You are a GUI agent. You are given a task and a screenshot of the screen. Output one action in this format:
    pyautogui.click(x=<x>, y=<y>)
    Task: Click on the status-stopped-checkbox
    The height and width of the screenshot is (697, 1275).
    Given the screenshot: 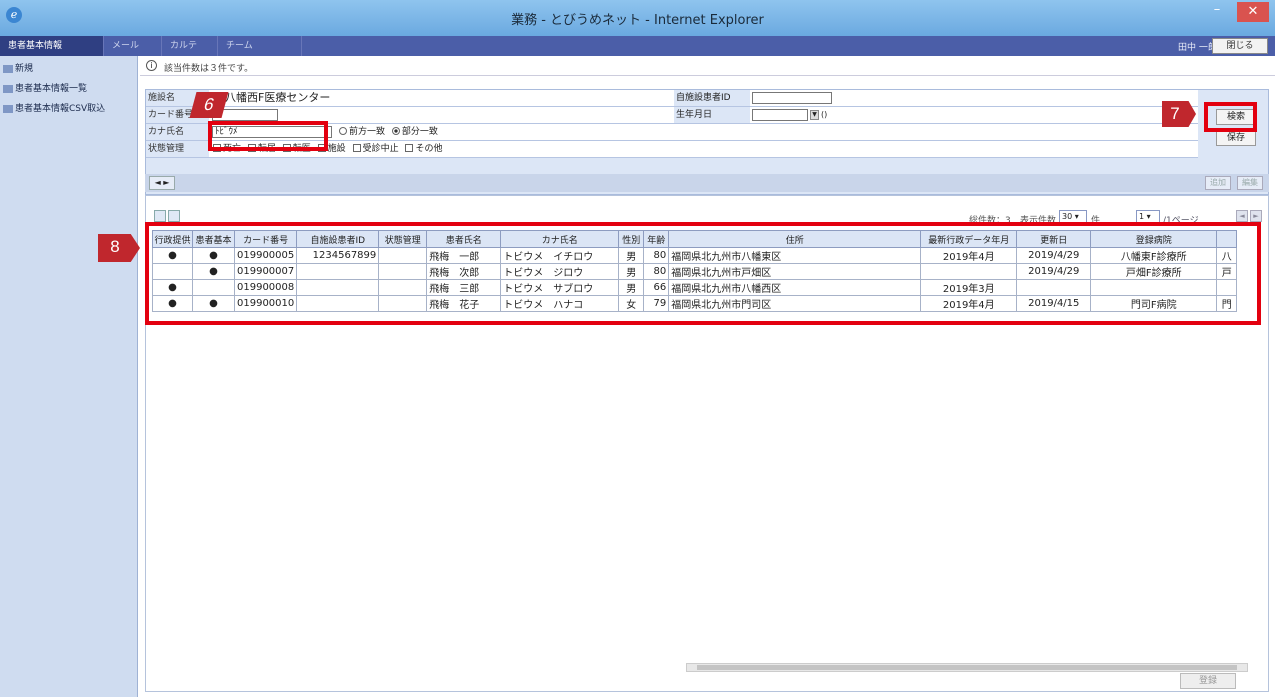 What is the action you would take?
    pyautogui.click(x=356, y=148)
    